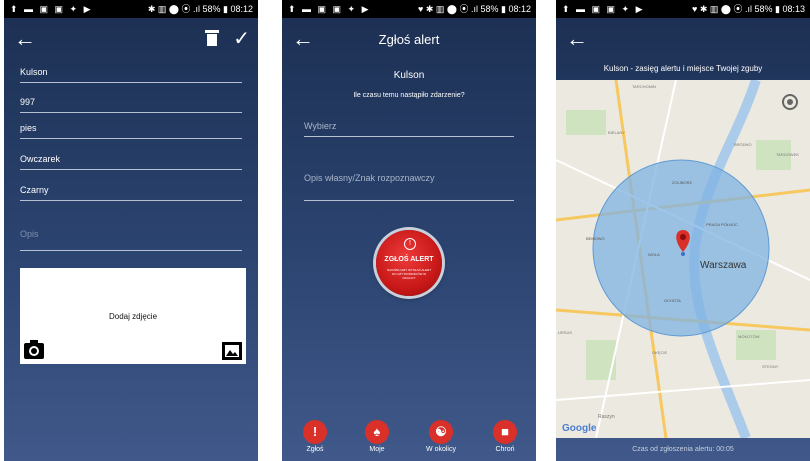 The height and width of the screenshot is (461, 810). I want to click on pet-name: Kulson, so click(409, 75).